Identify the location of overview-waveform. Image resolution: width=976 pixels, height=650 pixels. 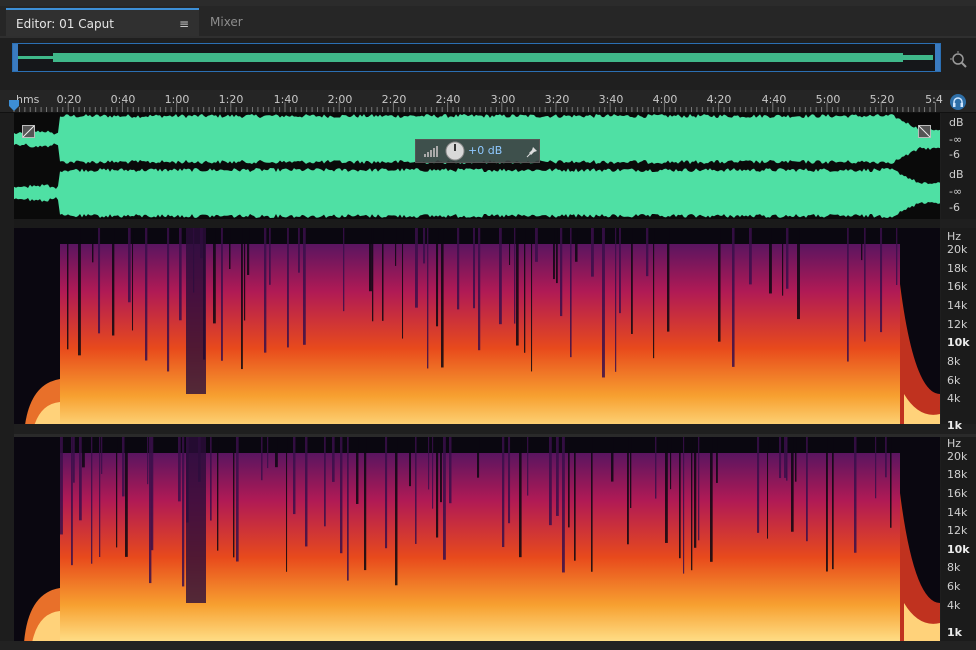
(476, 57).